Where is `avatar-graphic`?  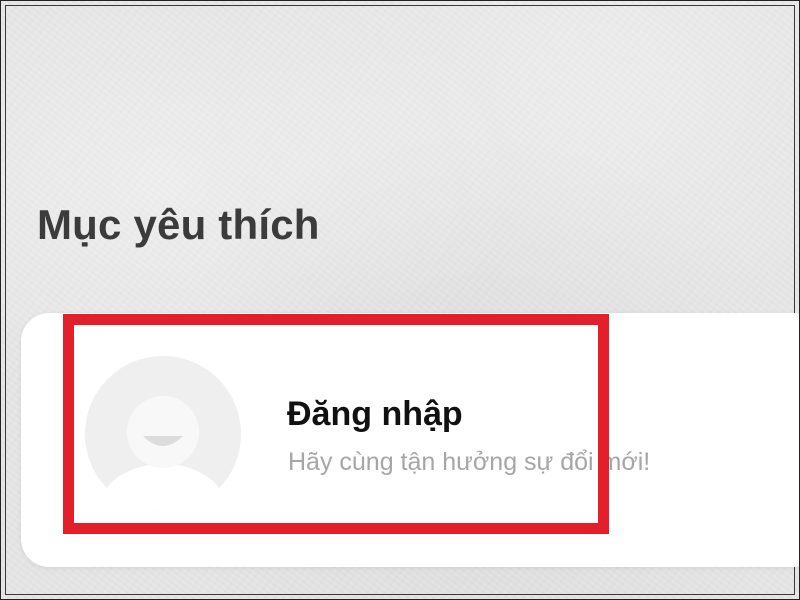
avatar-graphic is located at coordinates (163, 434).